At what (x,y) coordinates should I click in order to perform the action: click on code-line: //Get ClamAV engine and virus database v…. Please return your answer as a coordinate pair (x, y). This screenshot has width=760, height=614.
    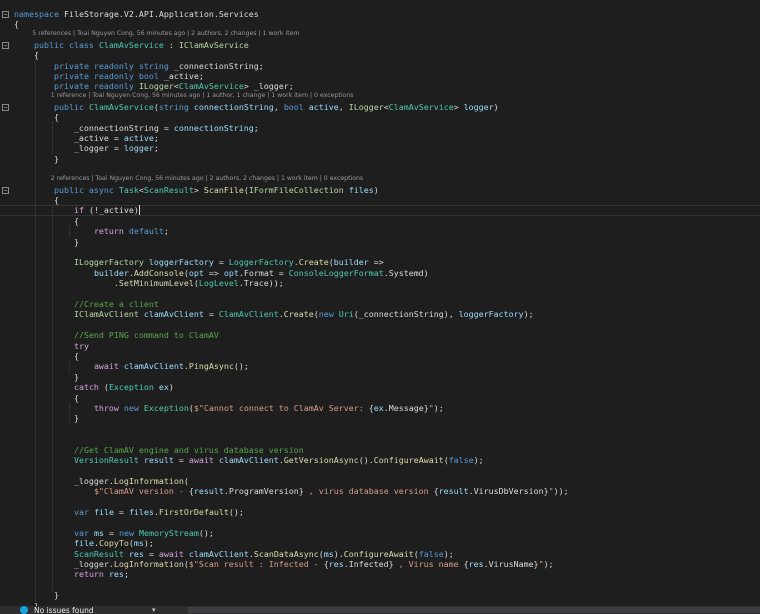
    Looking at the image, I should click on (159, 450).